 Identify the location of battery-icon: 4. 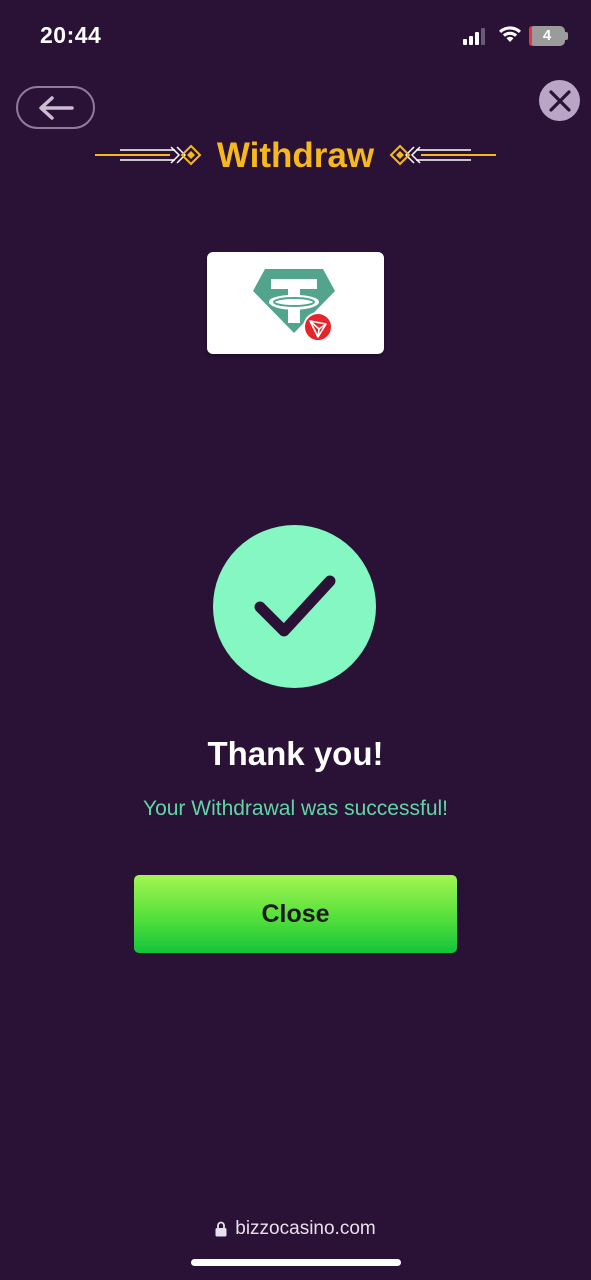
(547, 36).